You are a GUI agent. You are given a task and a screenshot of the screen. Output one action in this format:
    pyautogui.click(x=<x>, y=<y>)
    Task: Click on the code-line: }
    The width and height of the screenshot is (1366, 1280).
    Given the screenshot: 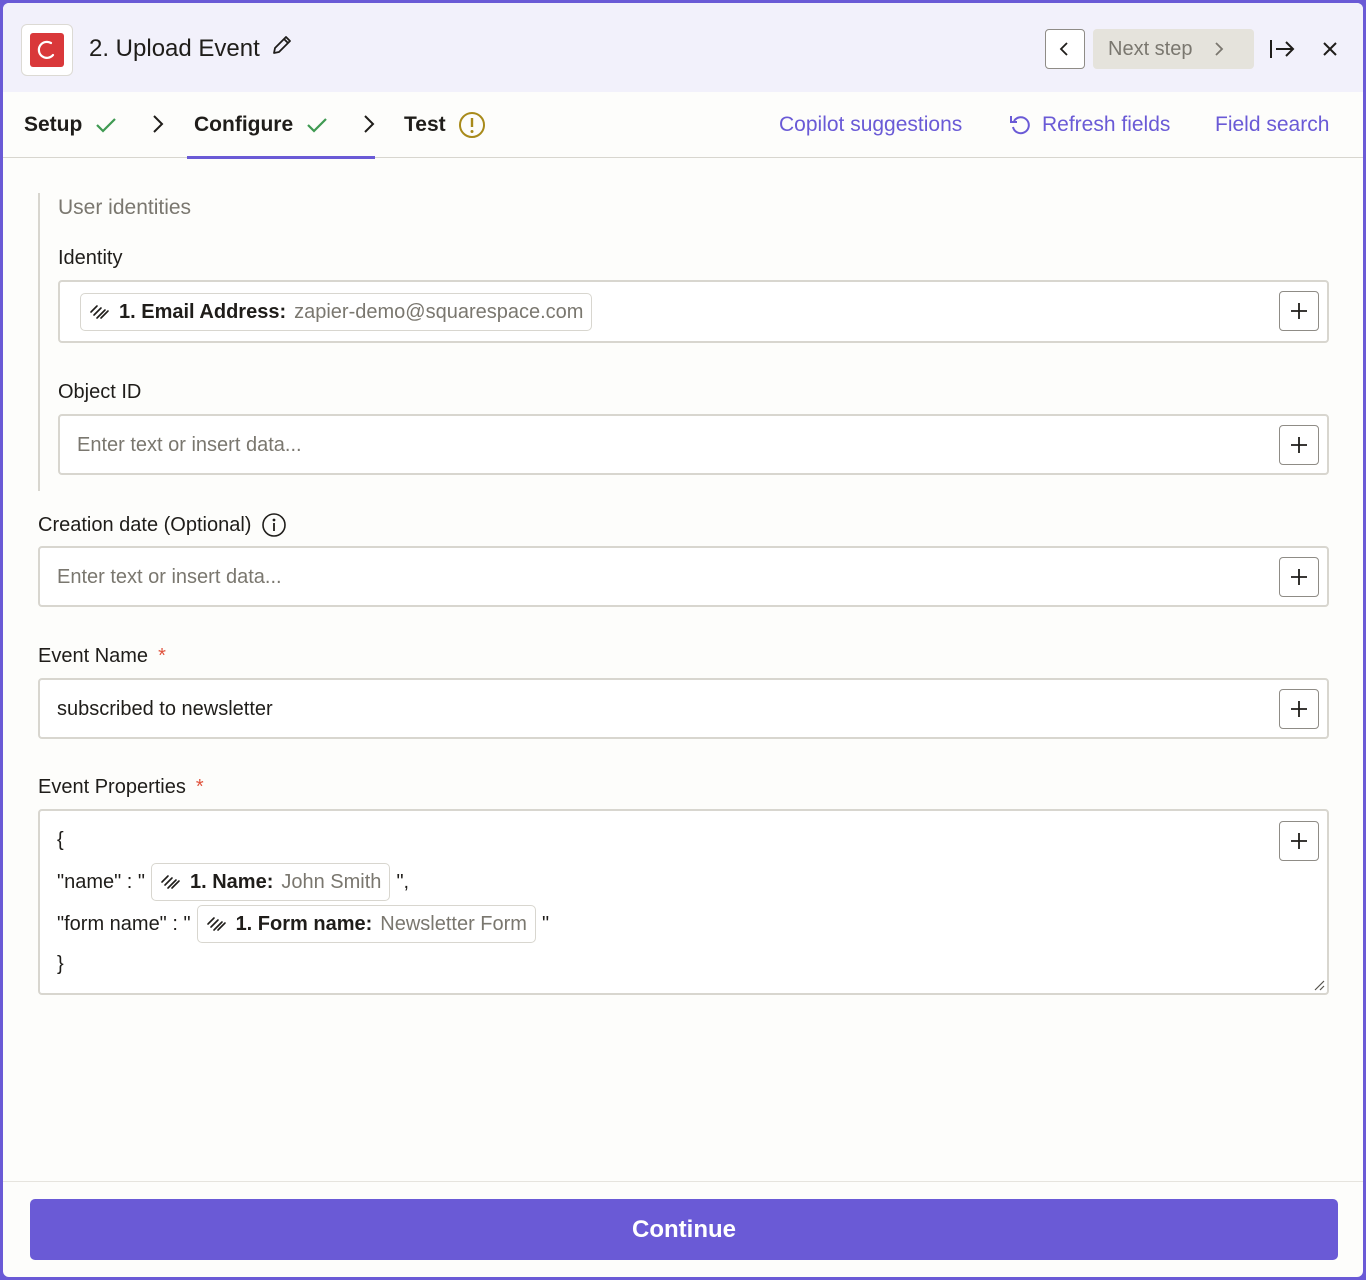 What is the action you would take?
    pyautogui.click(x=60, y=964)
    